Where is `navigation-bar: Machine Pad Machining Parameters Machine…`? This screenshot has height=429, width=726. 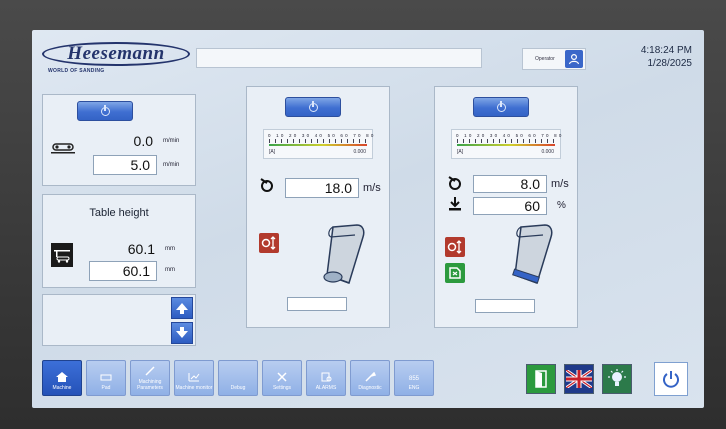 navigation-bar: Machine Pad Machining Parameters Machine… is located at coordinates (368, 379).